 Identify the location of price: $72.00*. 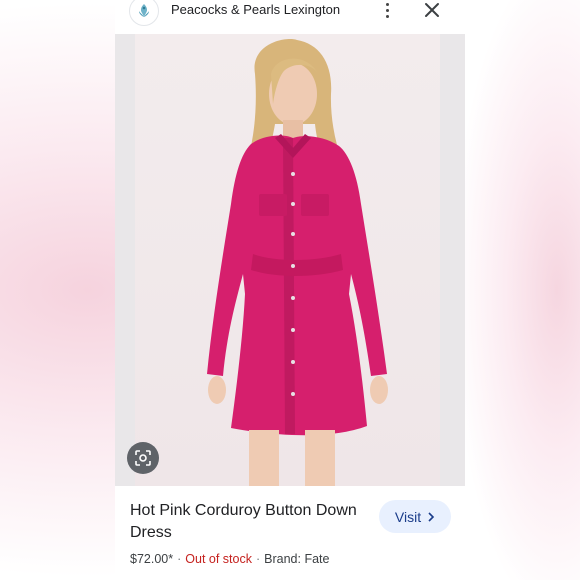
(152, 559).